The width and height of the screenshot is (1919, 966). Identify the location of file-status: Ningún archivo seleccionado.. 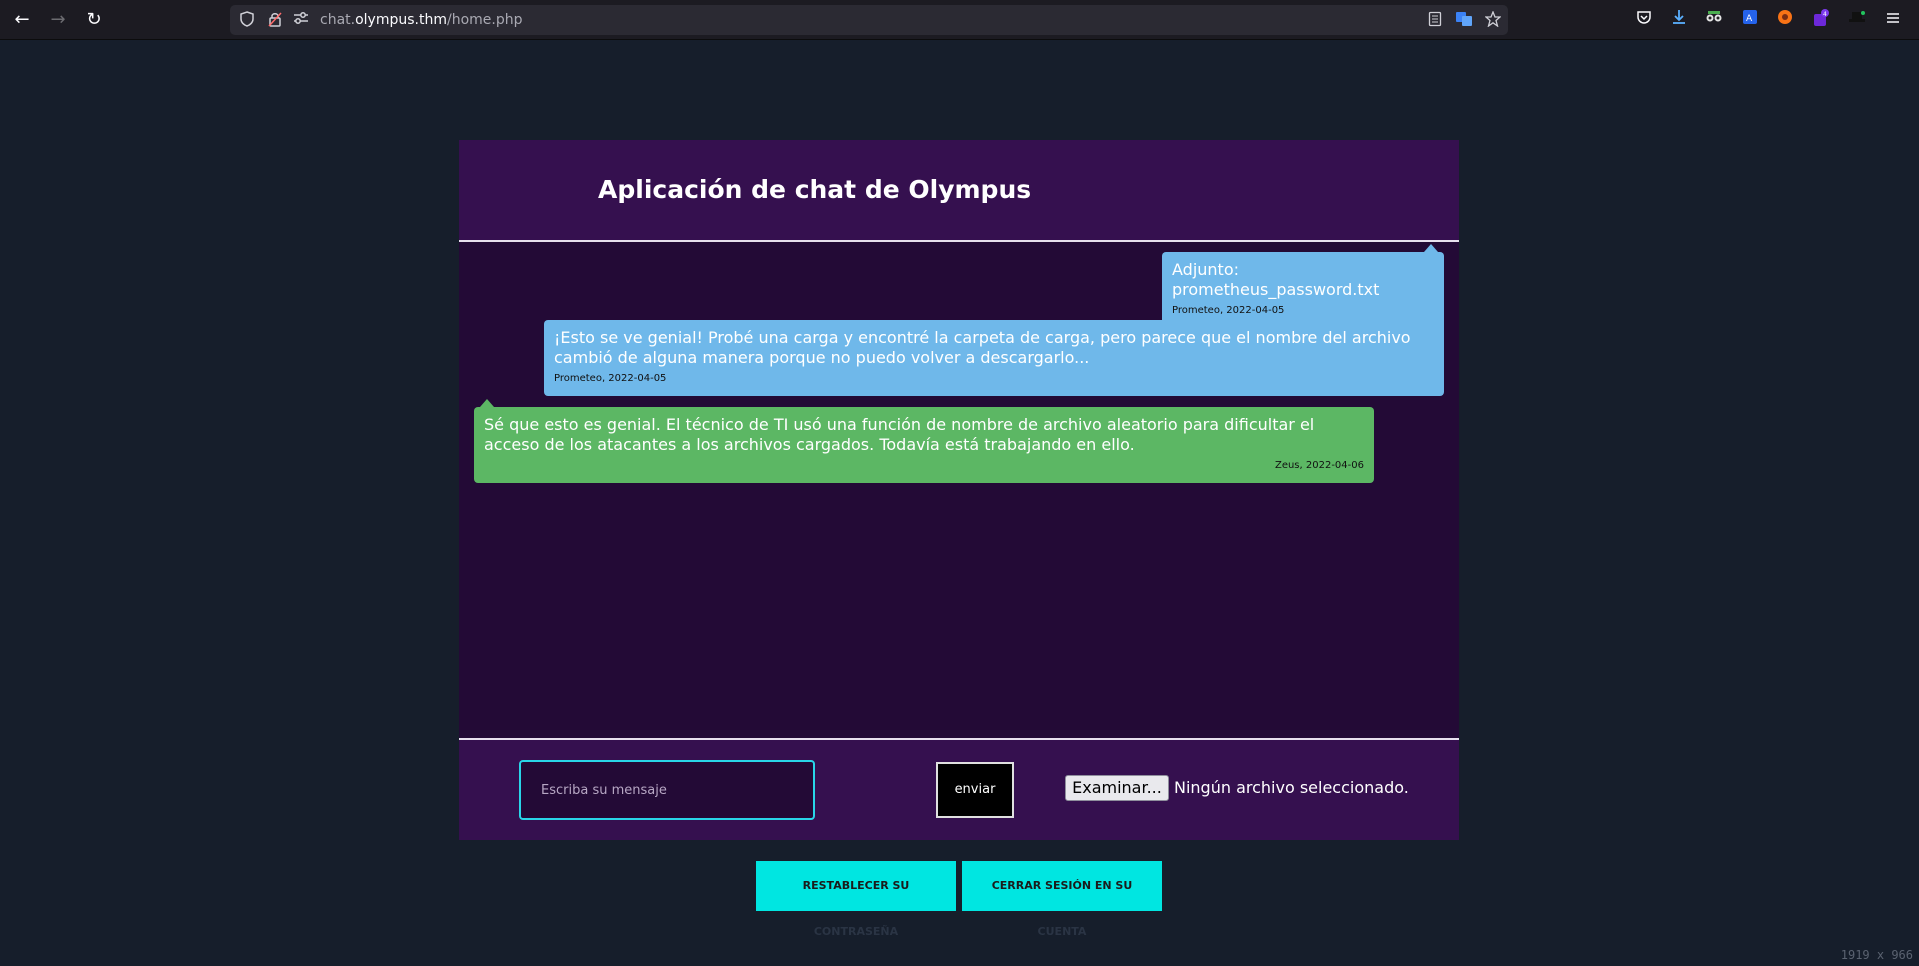
(1291, 787).